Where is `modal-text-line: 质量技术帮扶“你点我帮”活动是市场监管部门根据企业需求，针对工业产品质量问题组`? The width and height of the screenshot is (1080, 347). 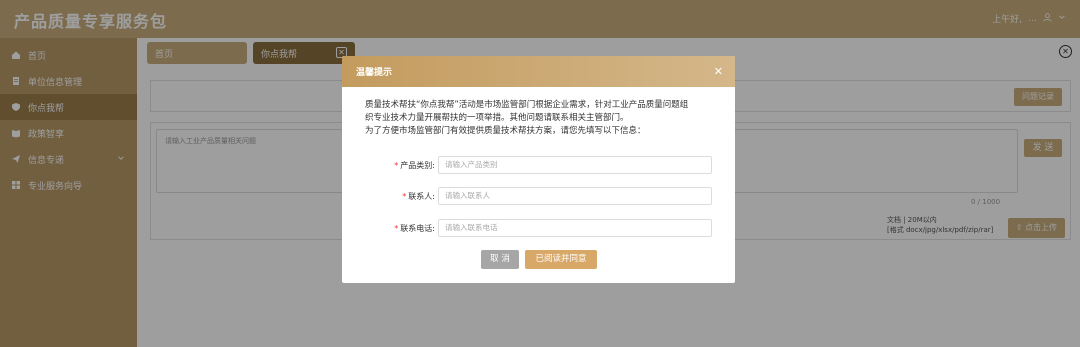
modal-text-line: 质量技术帮扶“你点我帮”活动是市场监管部门根据企业需求，针对工业产品质量问题组 is located at coordinates (527, 105).